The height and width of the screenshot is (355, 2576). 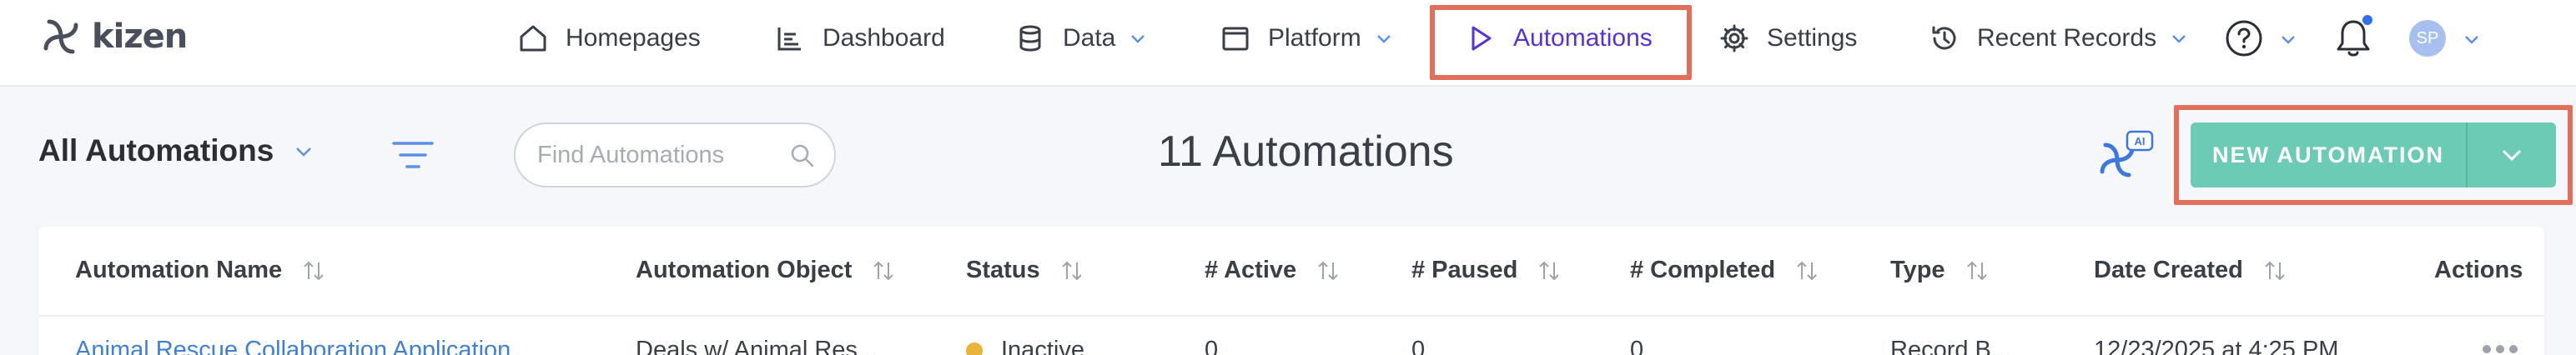 I want to click on nav-automations: Automations, so click(x=1559, y=38).